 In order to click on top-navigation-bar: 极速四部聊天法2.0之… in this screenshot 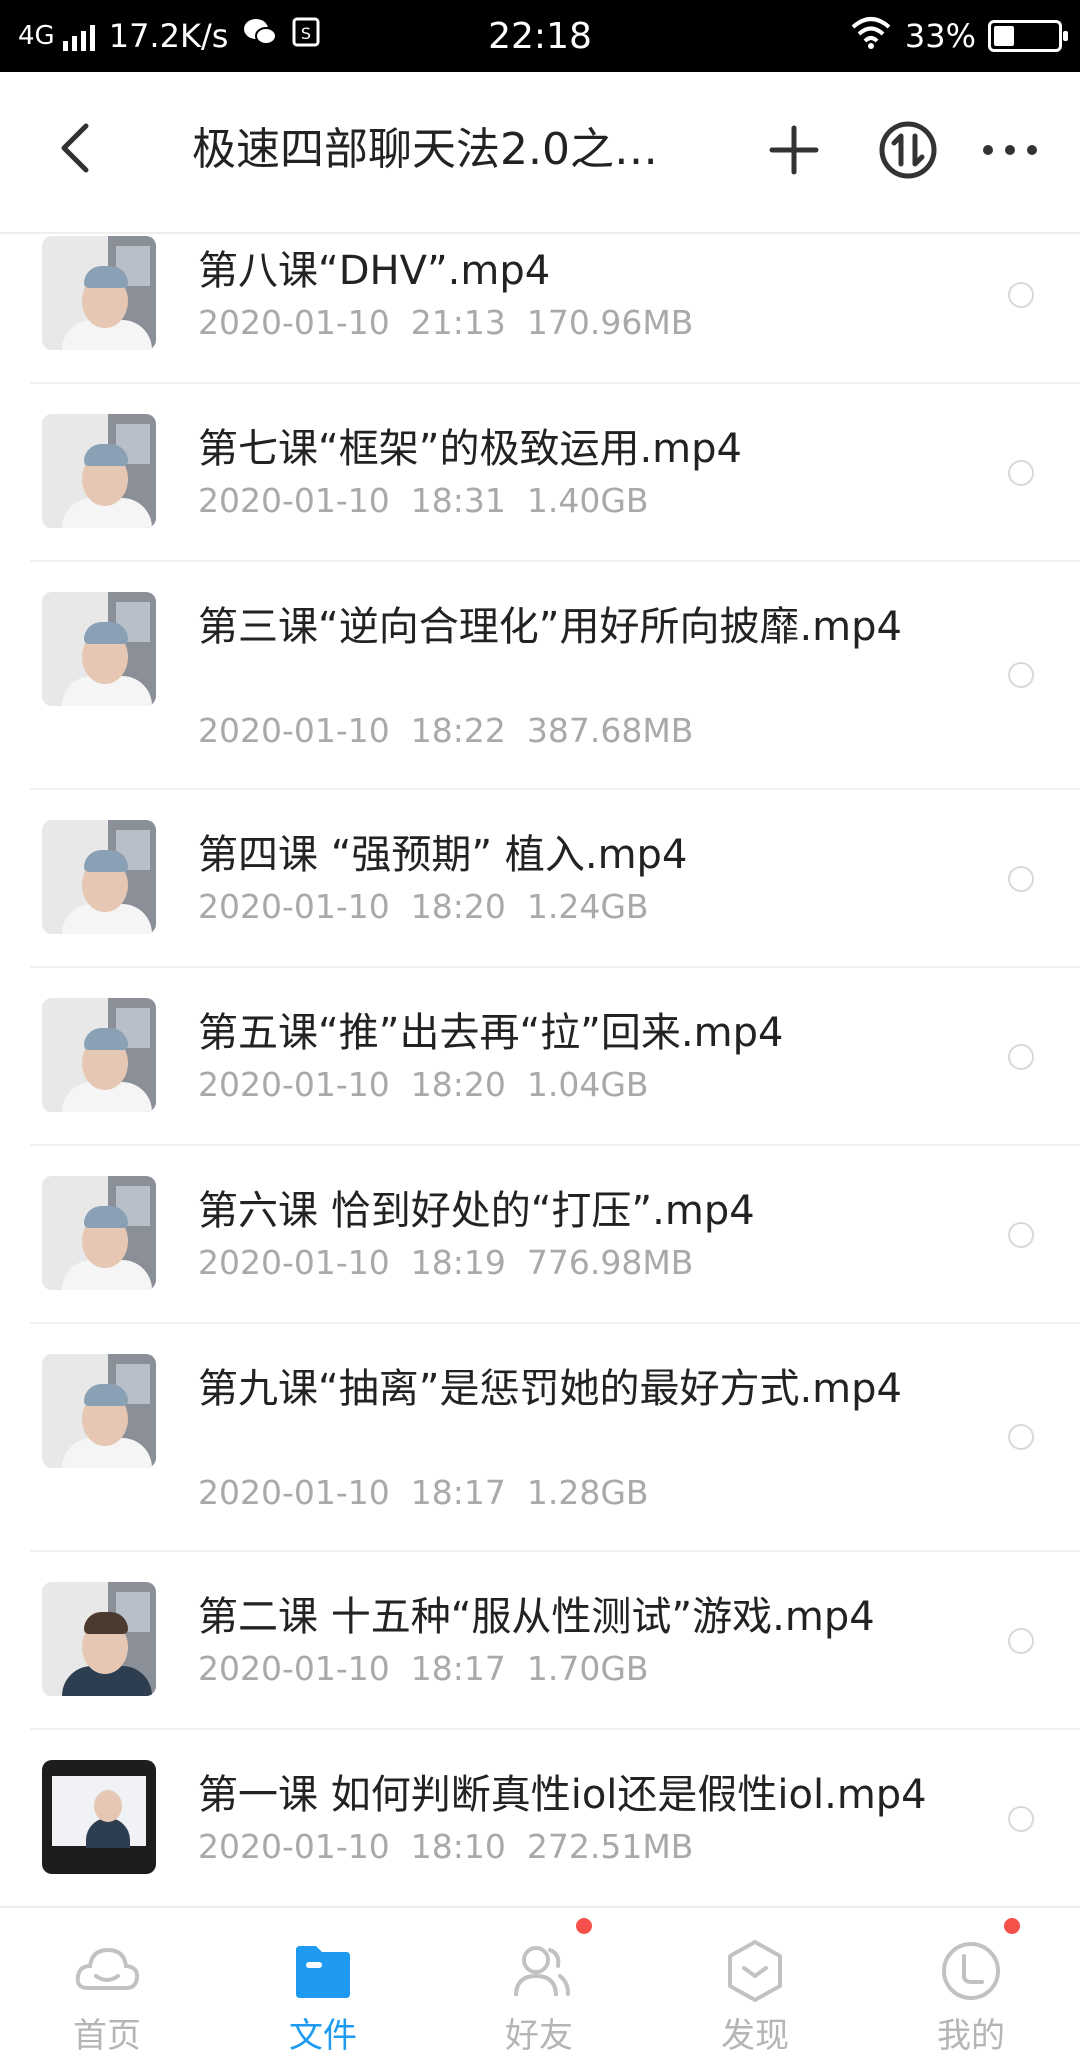, I will do `click(540, 153)`.